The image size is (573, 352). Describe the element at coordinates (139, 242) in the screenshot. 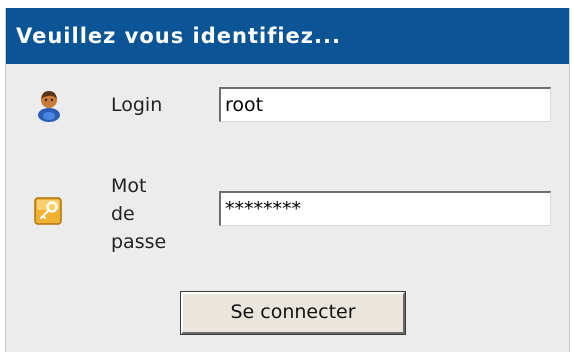

I see `password-label-line: passe` at that location.